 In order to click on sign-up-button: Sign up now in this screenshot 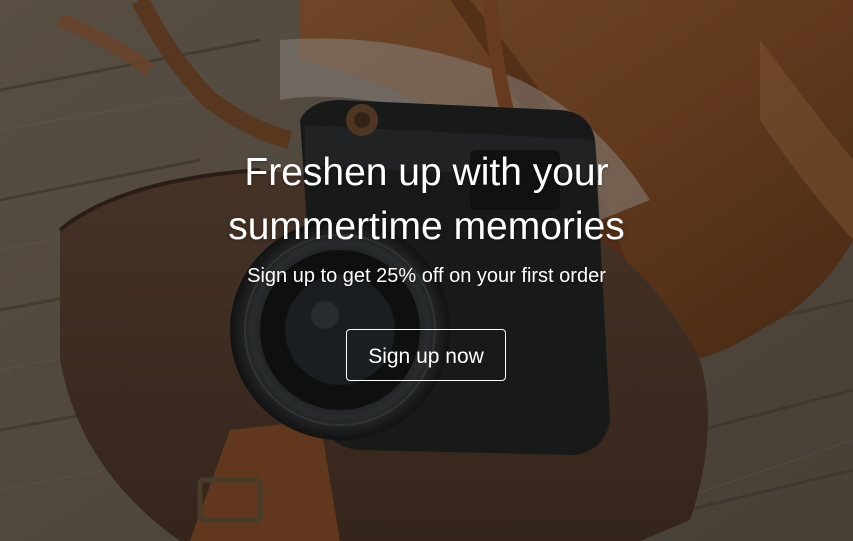, I will do `click(426, 355)`.